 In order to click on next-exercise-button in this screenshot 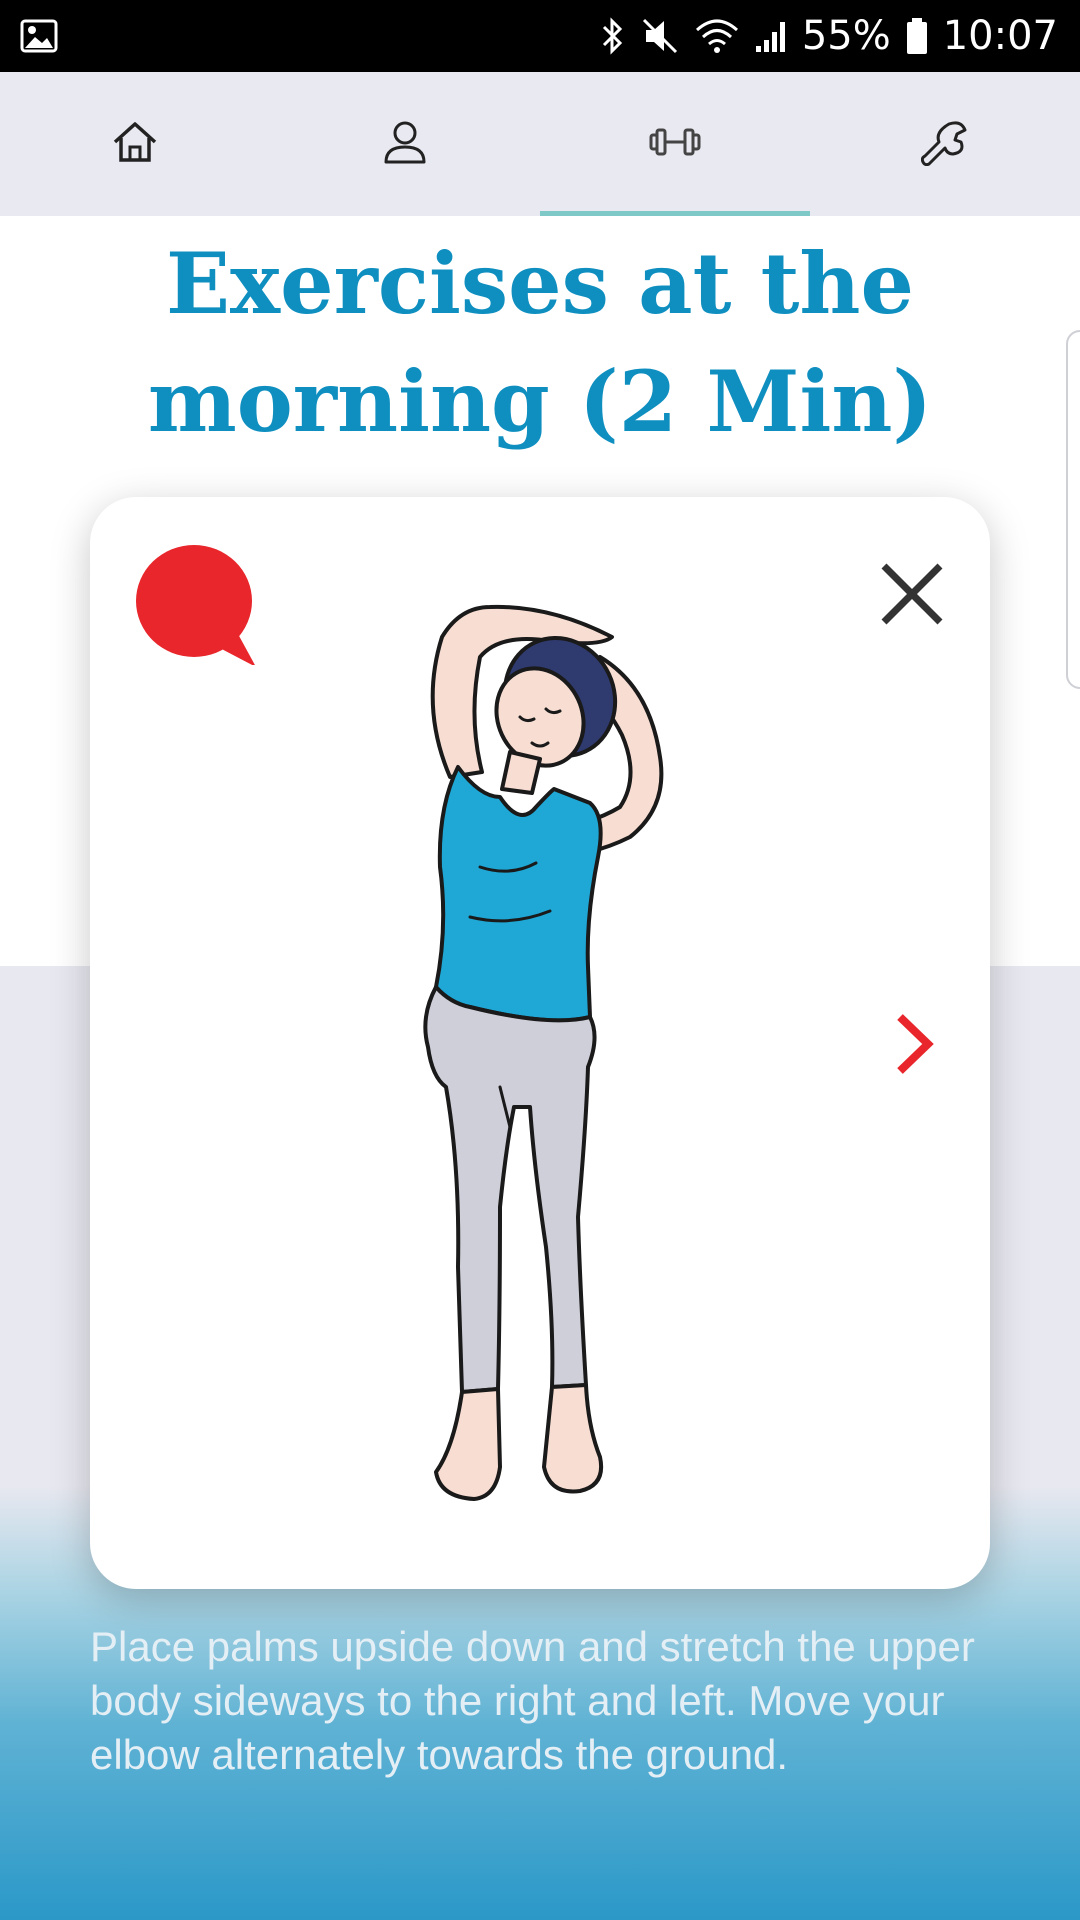, I will do `click(915, 1044)`.